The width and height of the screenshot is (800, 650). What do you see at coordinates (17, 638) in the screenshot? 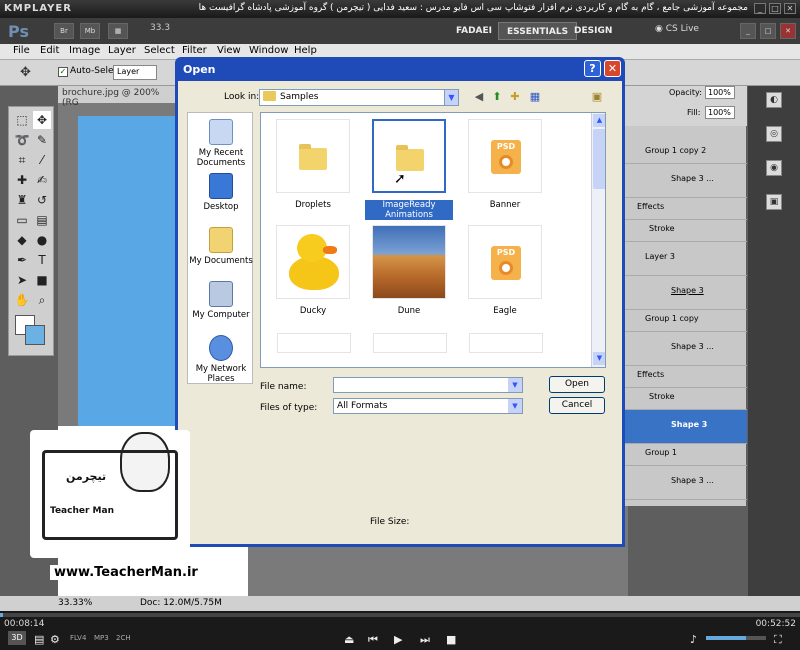
I see `3d-button: 3D` at bounding box center [17, 638].